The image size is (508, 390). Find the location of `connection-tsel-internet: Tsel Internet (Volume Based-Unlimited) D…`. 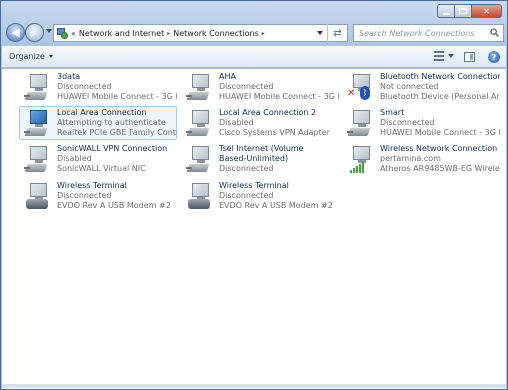

connection-tsel-internet: Tsel Internet (Volume Based-Unlimited) D… is located at coordinates (261, 160).